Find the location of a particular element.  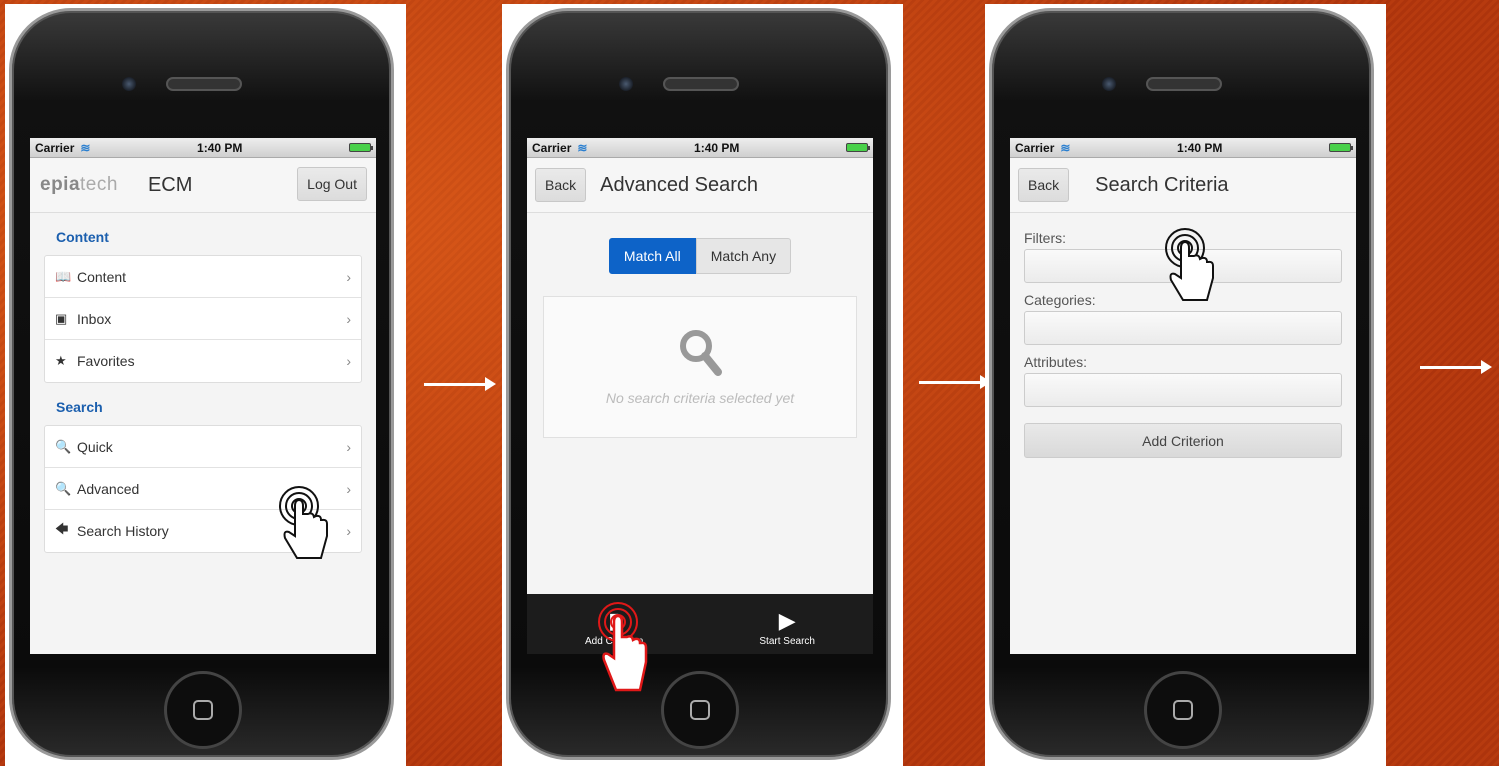

match-segmented-control: Match All Match Any is located at coordinates (700, 256).